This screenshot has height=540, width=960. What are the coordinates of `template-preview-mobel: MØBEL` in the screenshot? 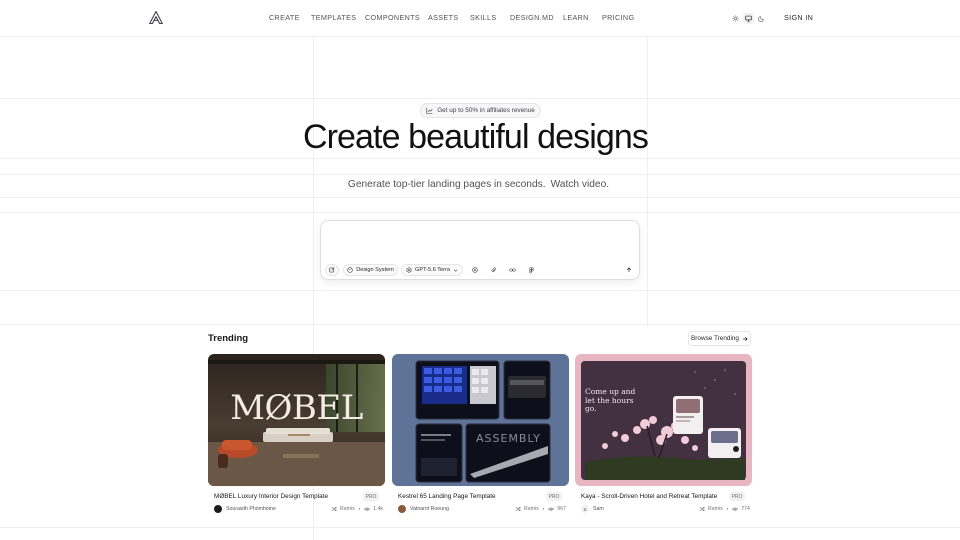 It's located at (296, 420).